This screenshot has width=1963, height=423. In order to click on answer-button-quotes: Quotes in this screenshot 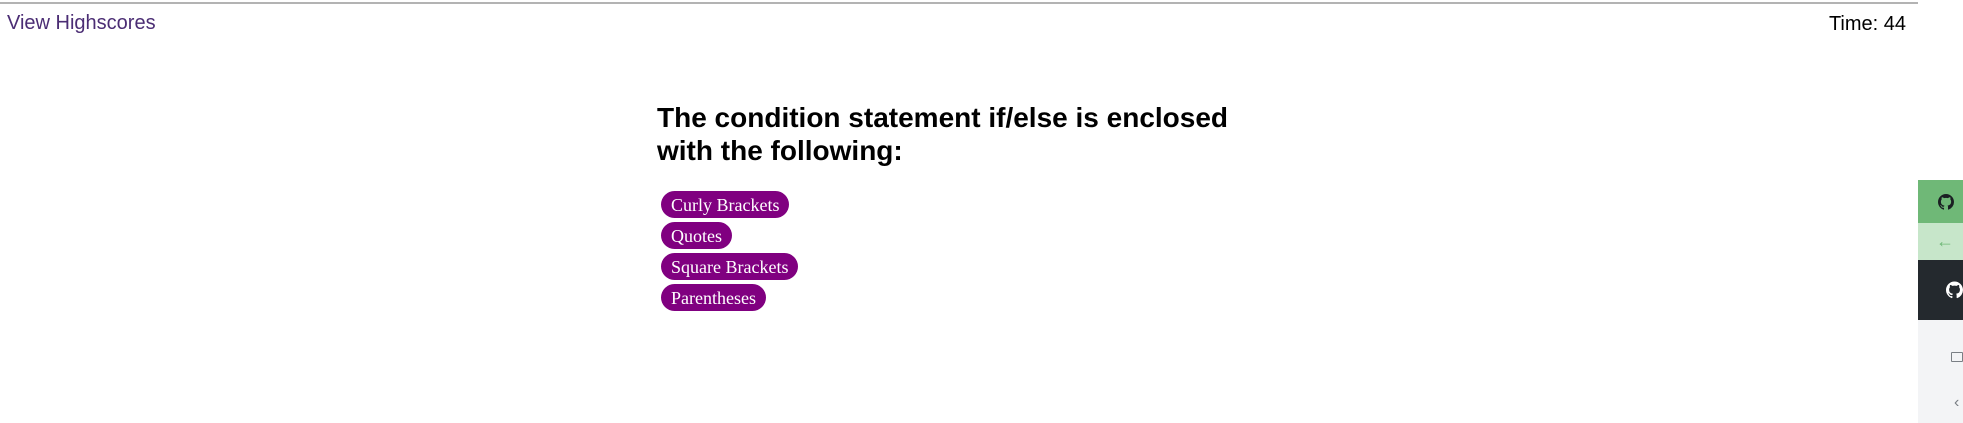, I will do `click(696, 235)`.